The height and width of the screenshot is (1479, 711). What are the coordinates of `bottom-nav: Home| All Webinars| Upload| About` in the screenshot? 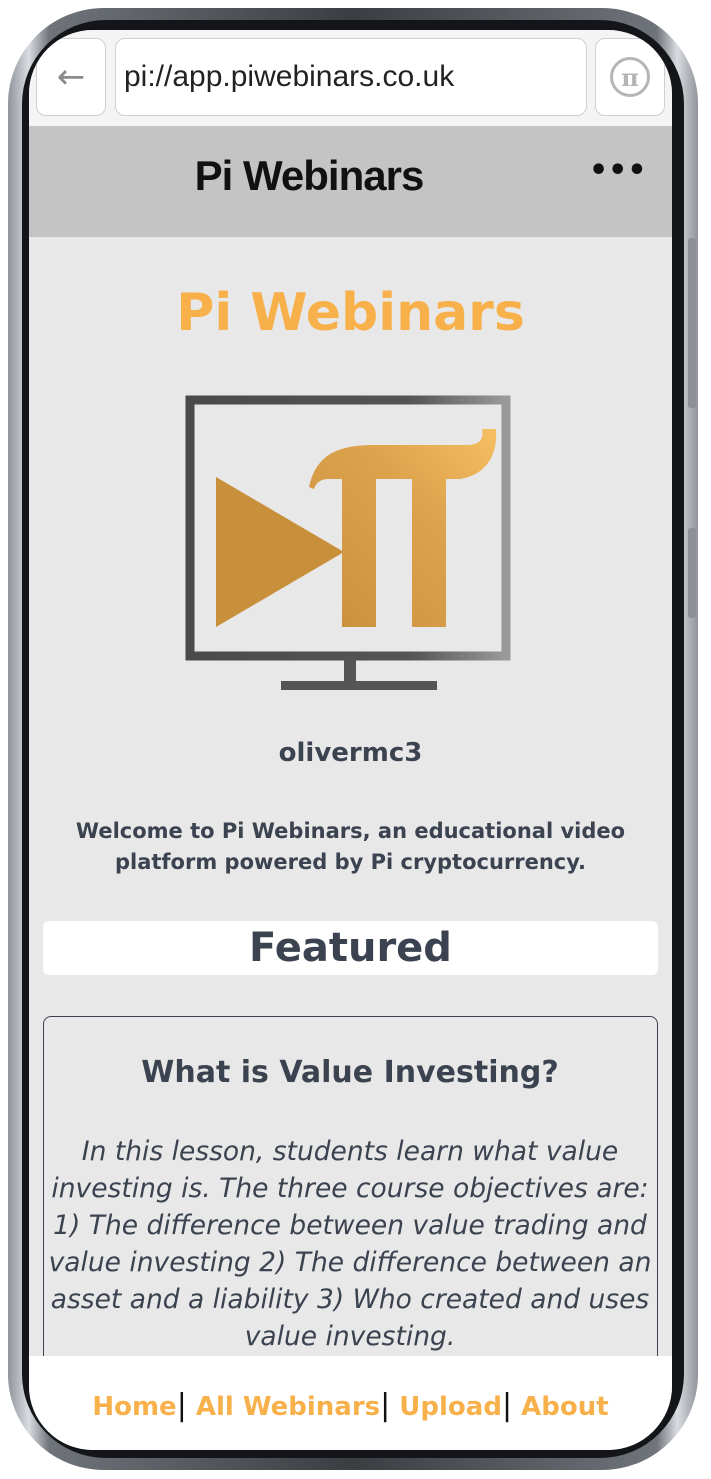 It's located at (350, 1403).